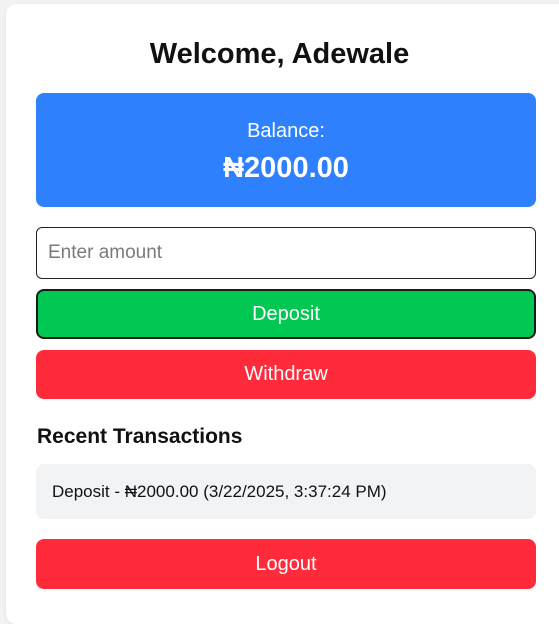  I want to click on balance-amount: ₦2000.00, so click(286, 168).